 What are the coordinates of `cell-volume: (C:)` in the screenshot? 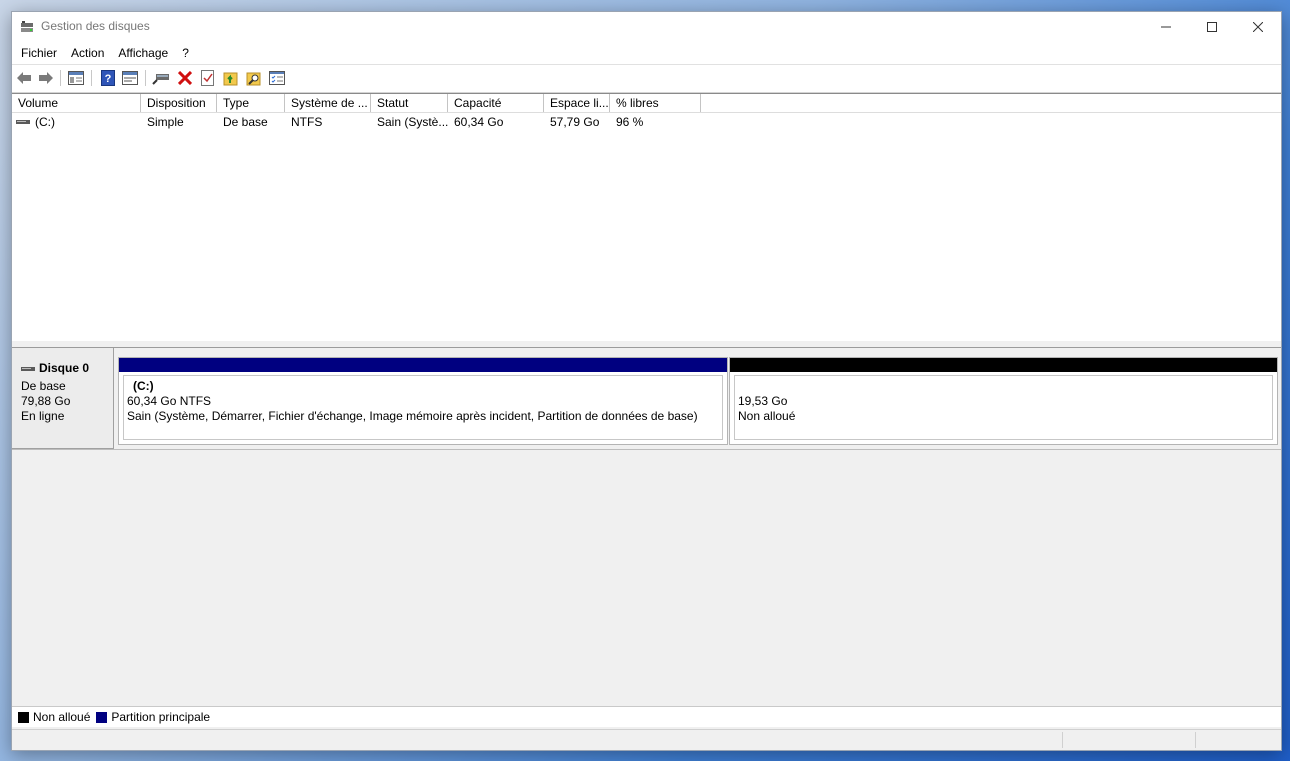 It's located at (76, 122).